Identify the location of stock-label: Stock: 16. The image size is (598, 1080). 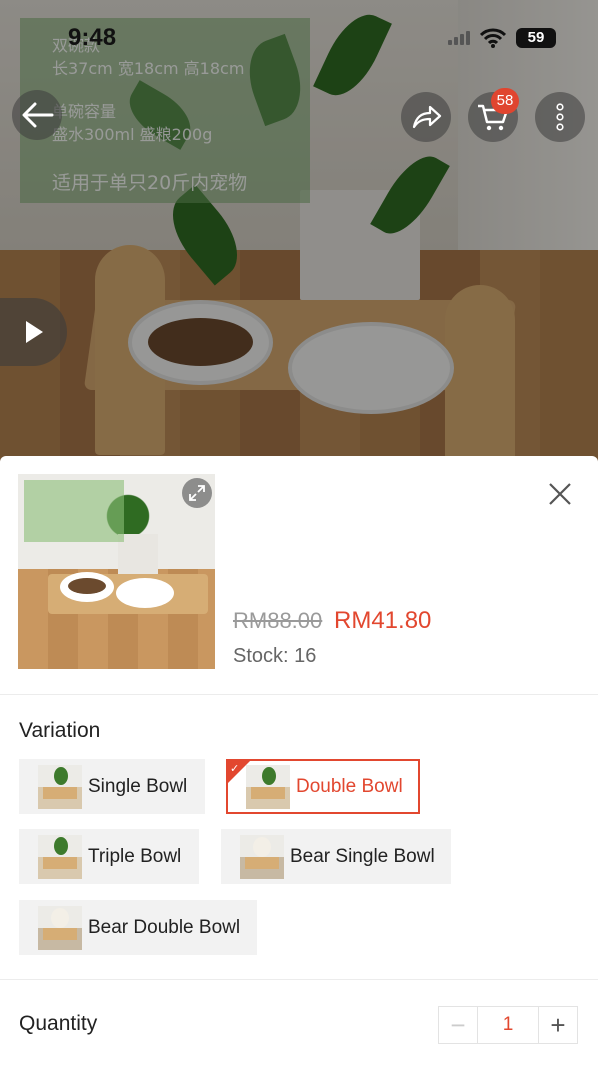
(275, 656).